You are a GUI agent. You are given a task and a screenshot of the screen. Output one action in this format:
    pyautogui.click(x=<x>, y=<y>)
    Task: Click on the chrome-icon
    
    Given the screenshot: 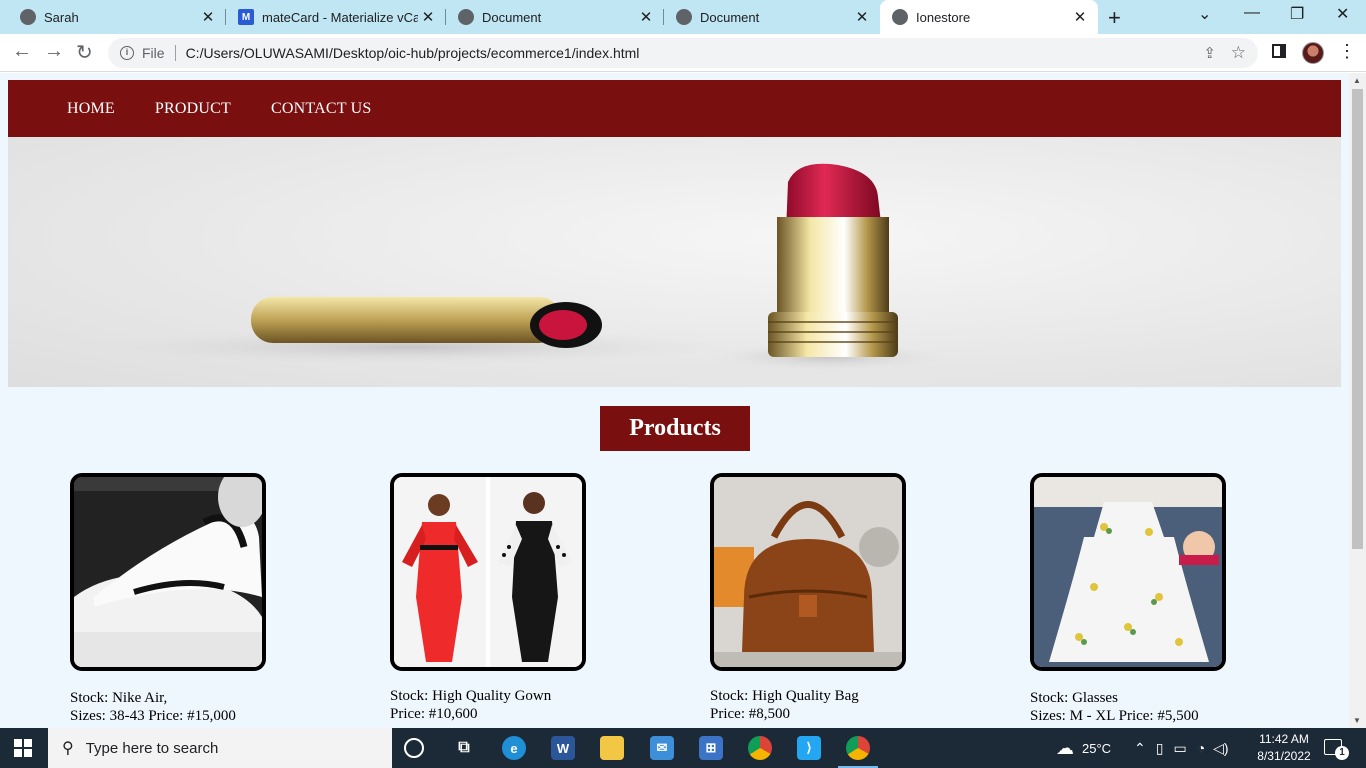 What is the action you would take?
    pyautogui.click(x=760, y=748)
    